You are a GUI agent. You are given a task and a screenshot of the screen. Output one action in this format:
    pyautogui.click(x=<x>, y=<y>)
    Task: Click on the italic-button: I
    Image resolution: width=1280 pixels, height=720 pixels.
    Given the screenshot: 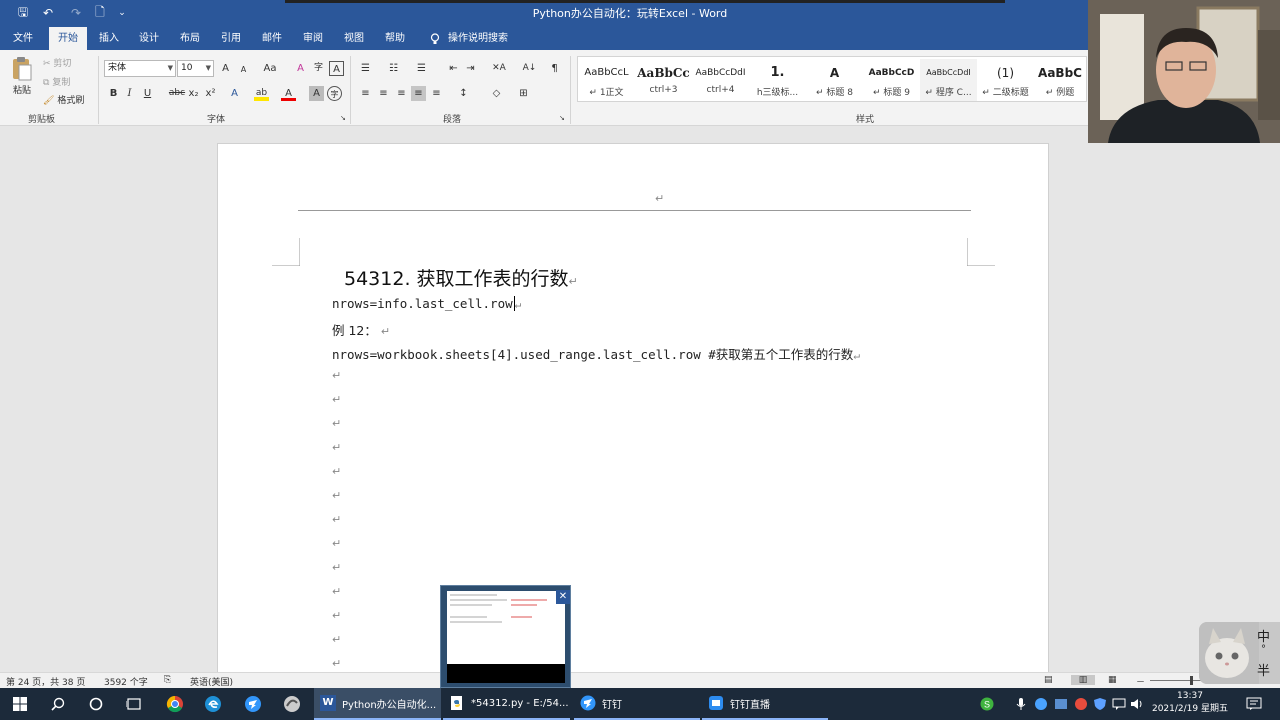 What is the action you would take?
    pyautogui.click(x=129, y=93)
    